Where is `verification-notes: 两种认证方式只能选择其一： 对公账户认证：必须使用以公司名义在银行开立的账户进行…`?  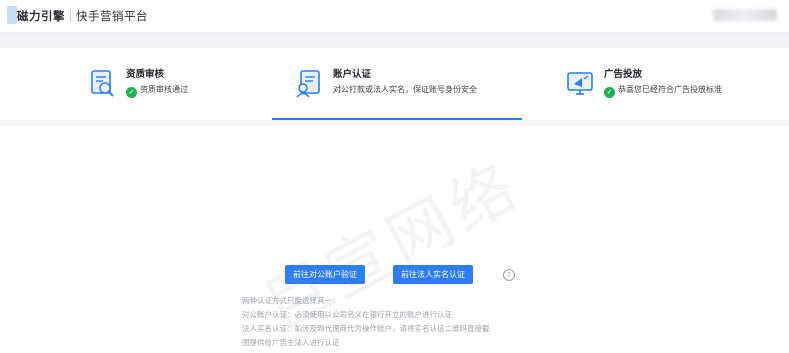 verification-notes: 两种认证方式只能选择其一： 对公账户认证：必须使用以公司名义在银行开立的账户进行… is located at coordinates (366, 322).